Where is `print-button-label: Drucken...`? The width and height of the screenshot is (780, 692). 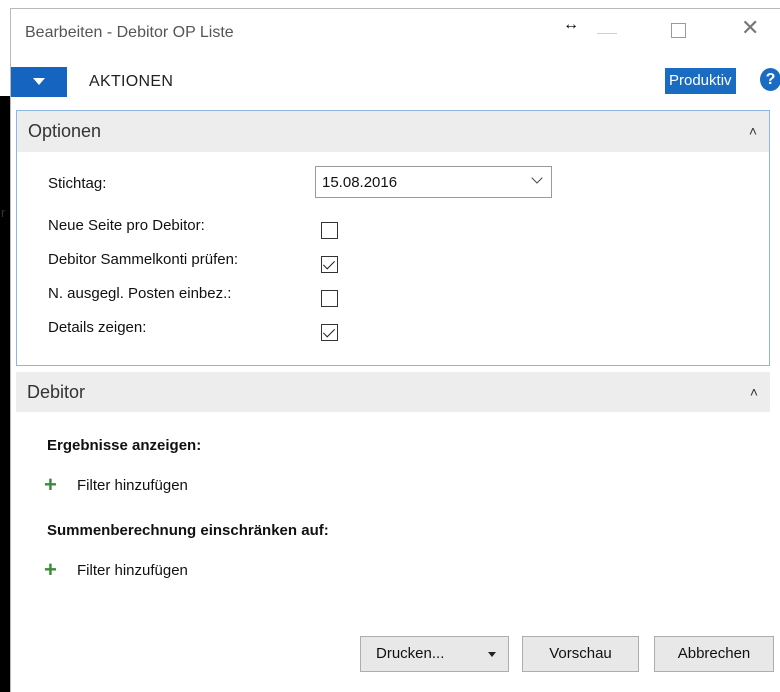
print-button-label: Drucken... is located at coordinates (410, 653).